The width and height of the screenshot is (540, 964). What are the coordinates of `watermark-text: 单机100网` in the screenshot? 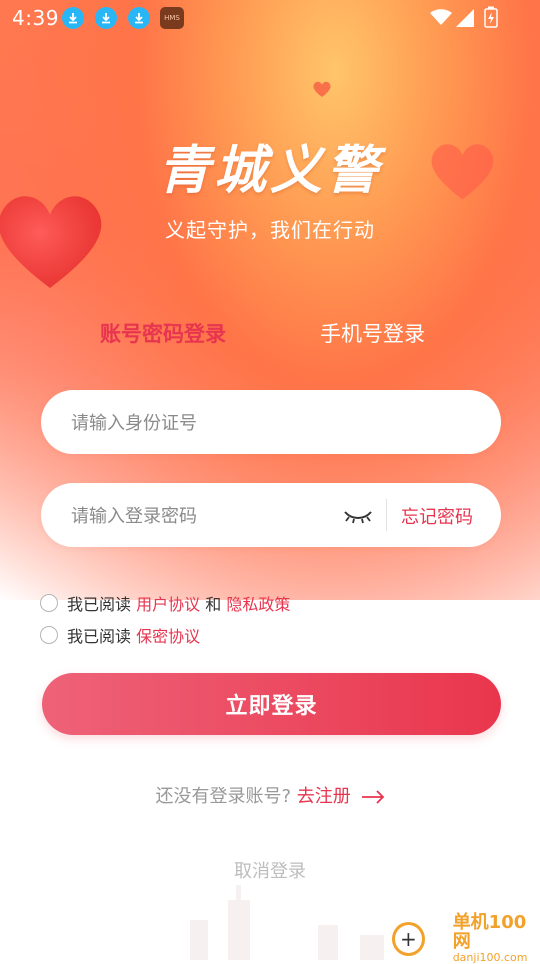 It's located at (489, 932).